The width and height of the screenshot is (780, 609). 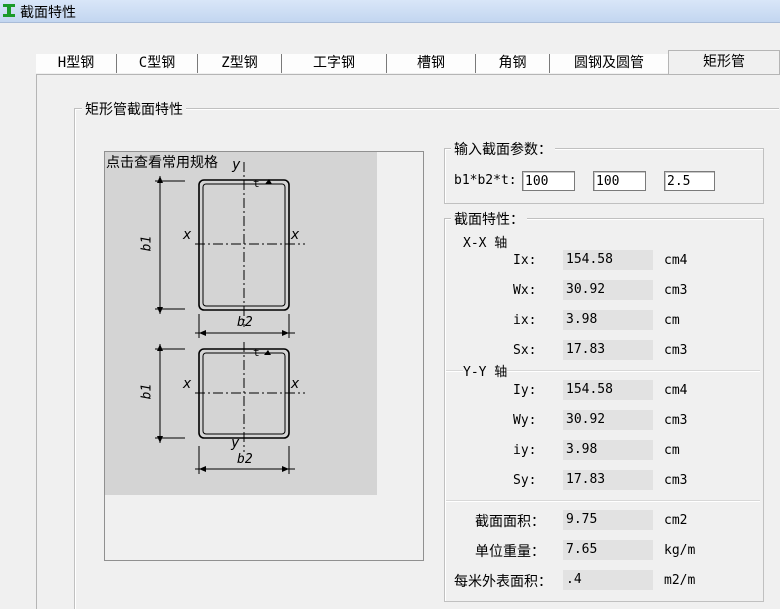 What do you see at coordinates (608, 420) in the screenshot?
I see `wy-value: 30.92` at bounding box center [608, 420].